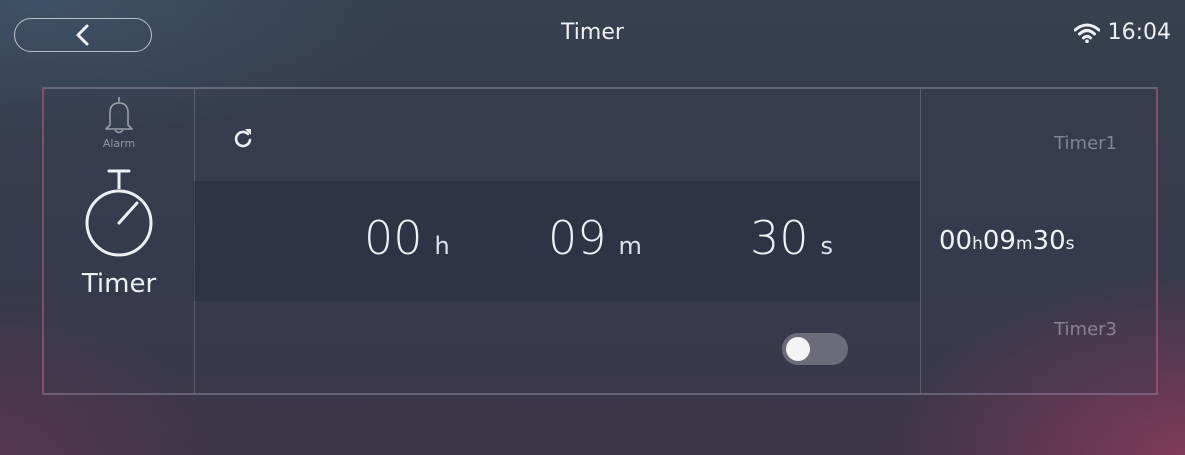  I want to click on page-title: Timer, so click(592, 32).